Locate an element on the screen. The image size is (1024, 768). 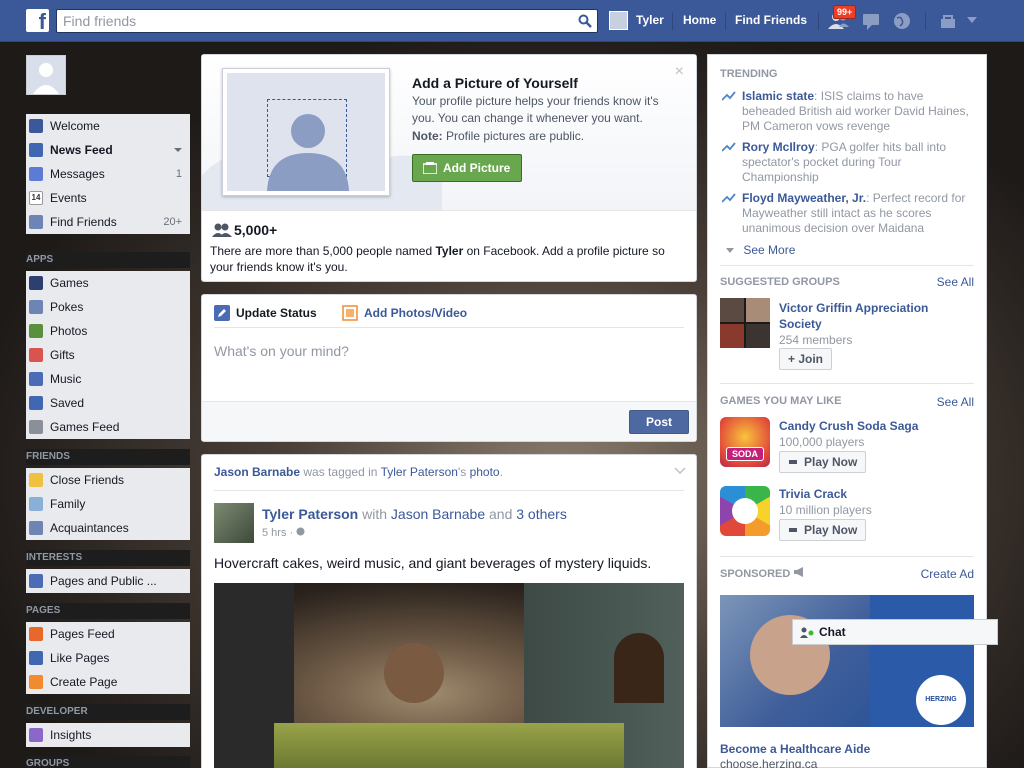
account-menu-chevron-icon is located at coordinates (972, 20).